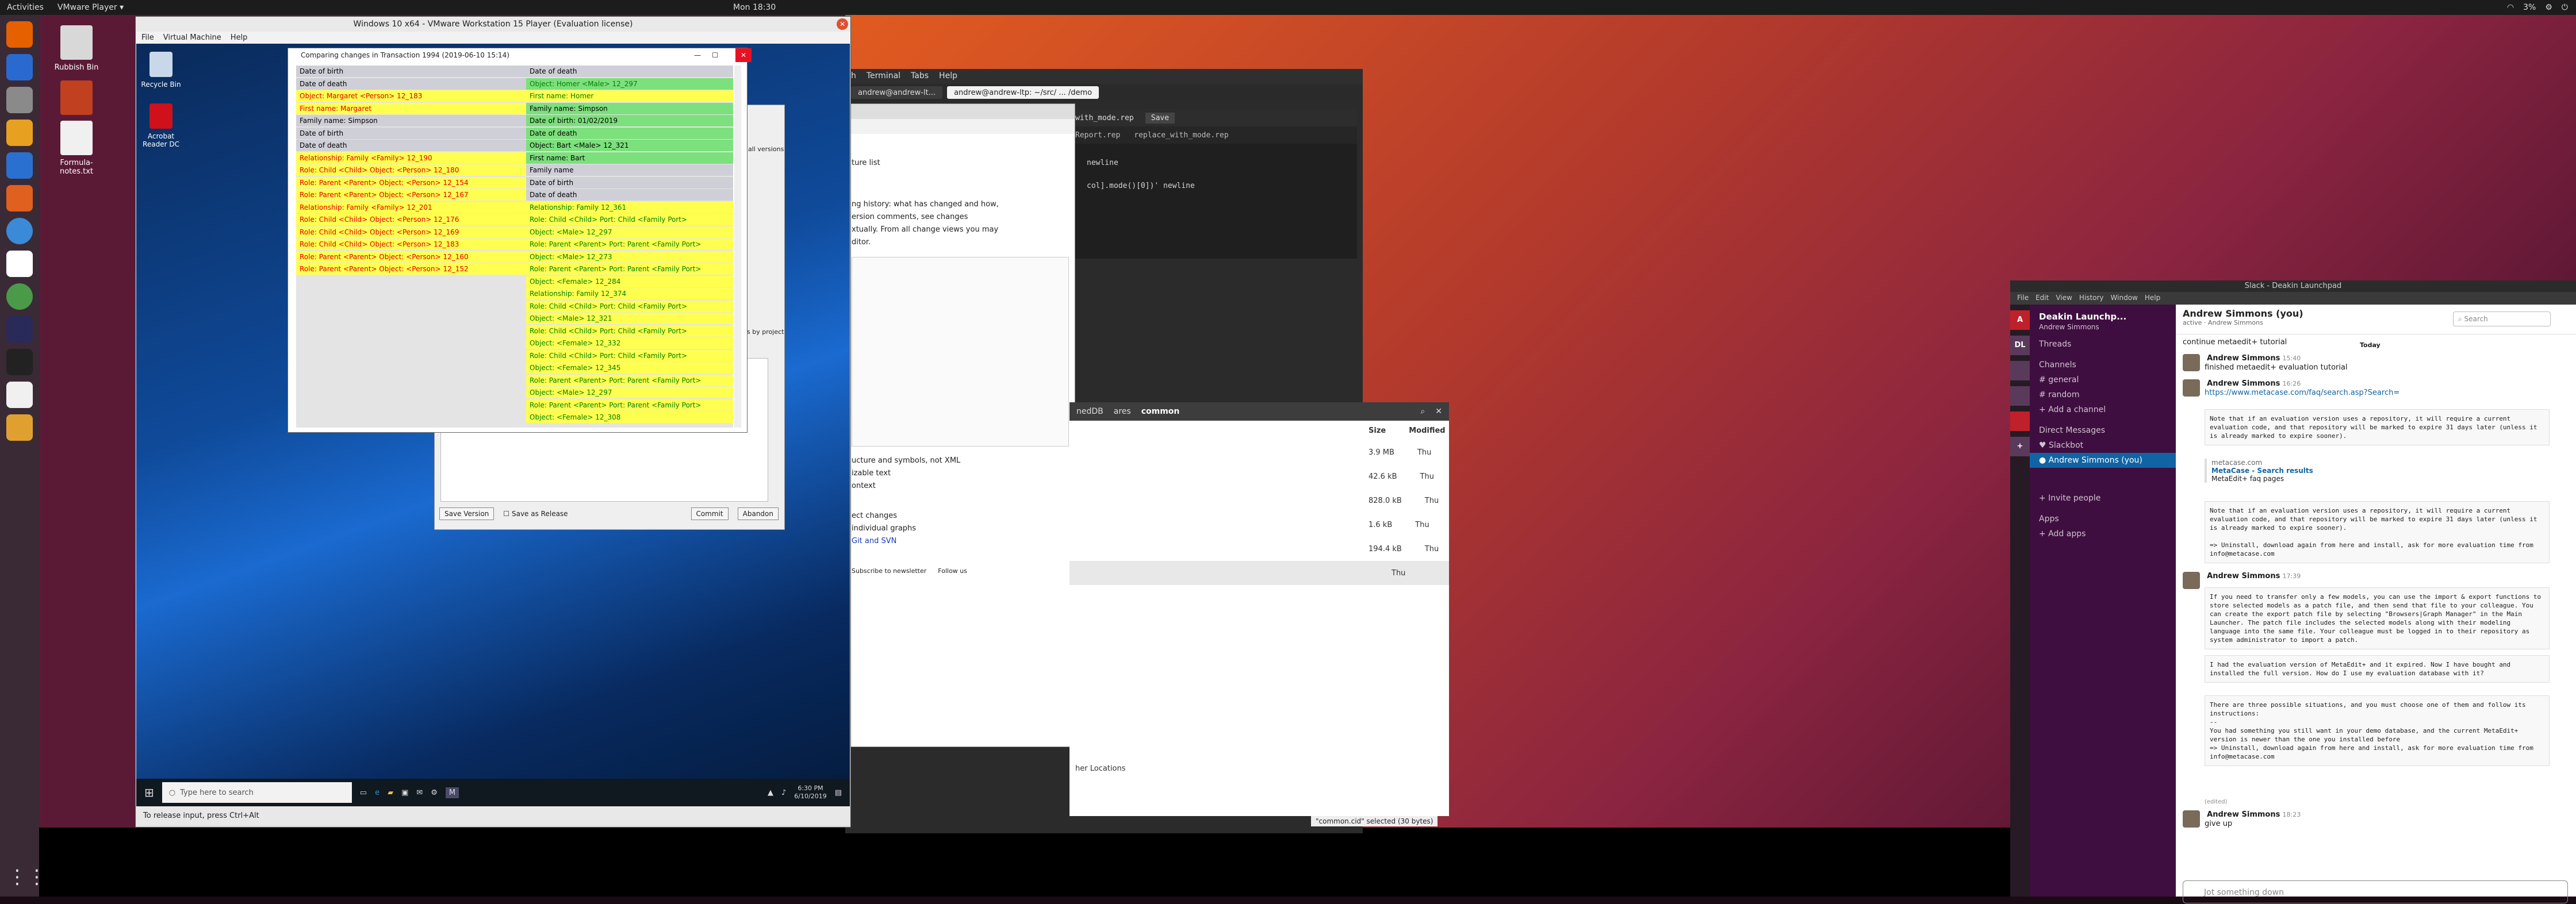  What do you see at coordinates (1160, 118) in the screenshot?
I see `editor-save-button: Save` at bounding box center [1160, 118].